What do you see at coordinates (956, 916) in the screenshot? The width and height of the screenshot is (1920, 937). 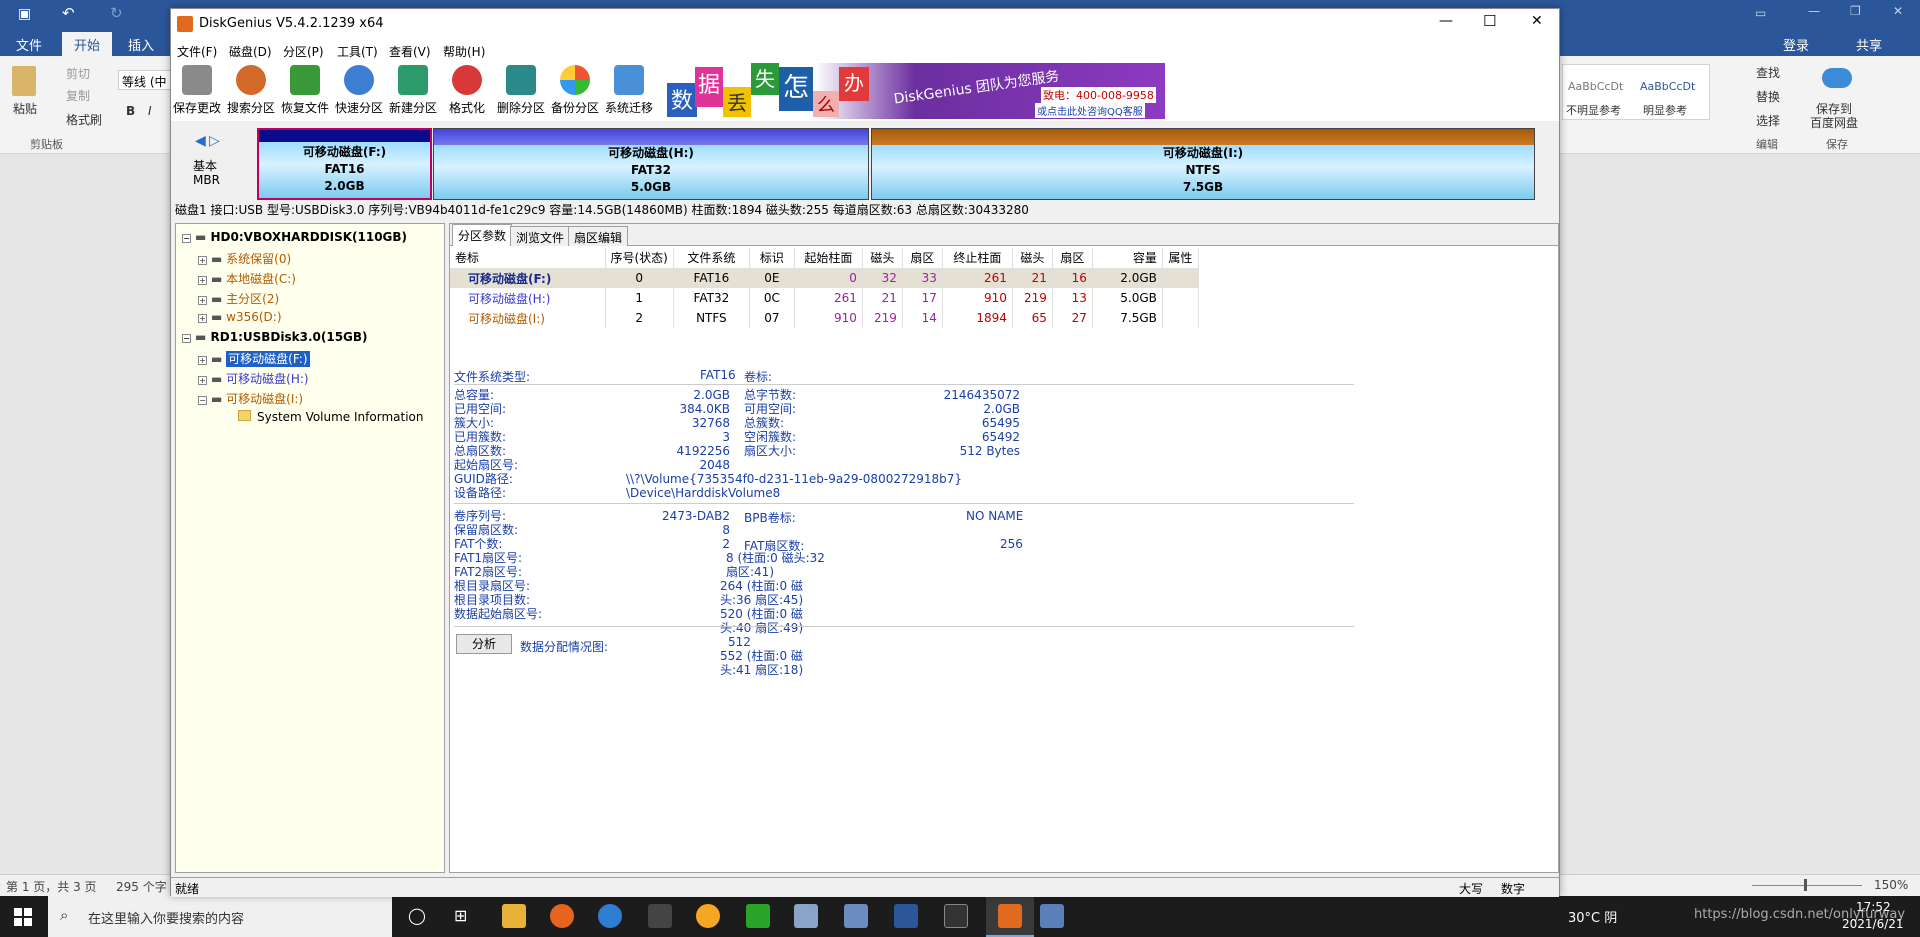 I see `terminal-icon` at bounding box center [956, 916].